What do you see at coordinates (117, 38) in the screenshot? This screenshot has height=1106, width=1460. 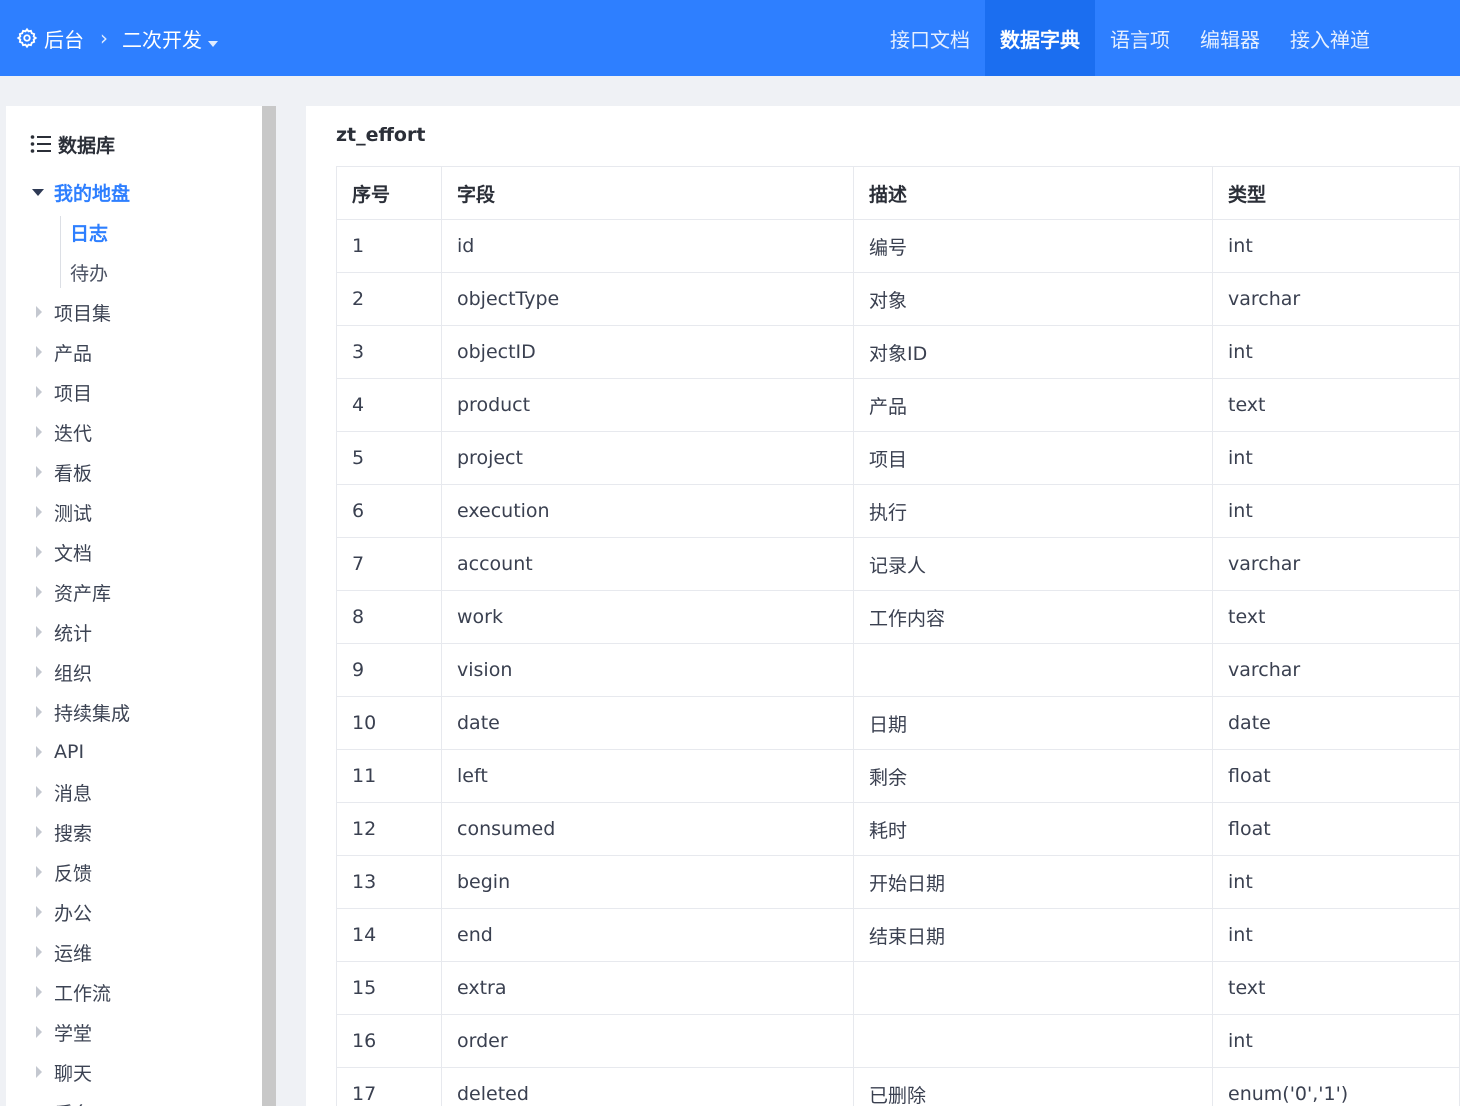 I see `breadcrumb: 后台 › 二次开发` at bounding box center [117, 38].